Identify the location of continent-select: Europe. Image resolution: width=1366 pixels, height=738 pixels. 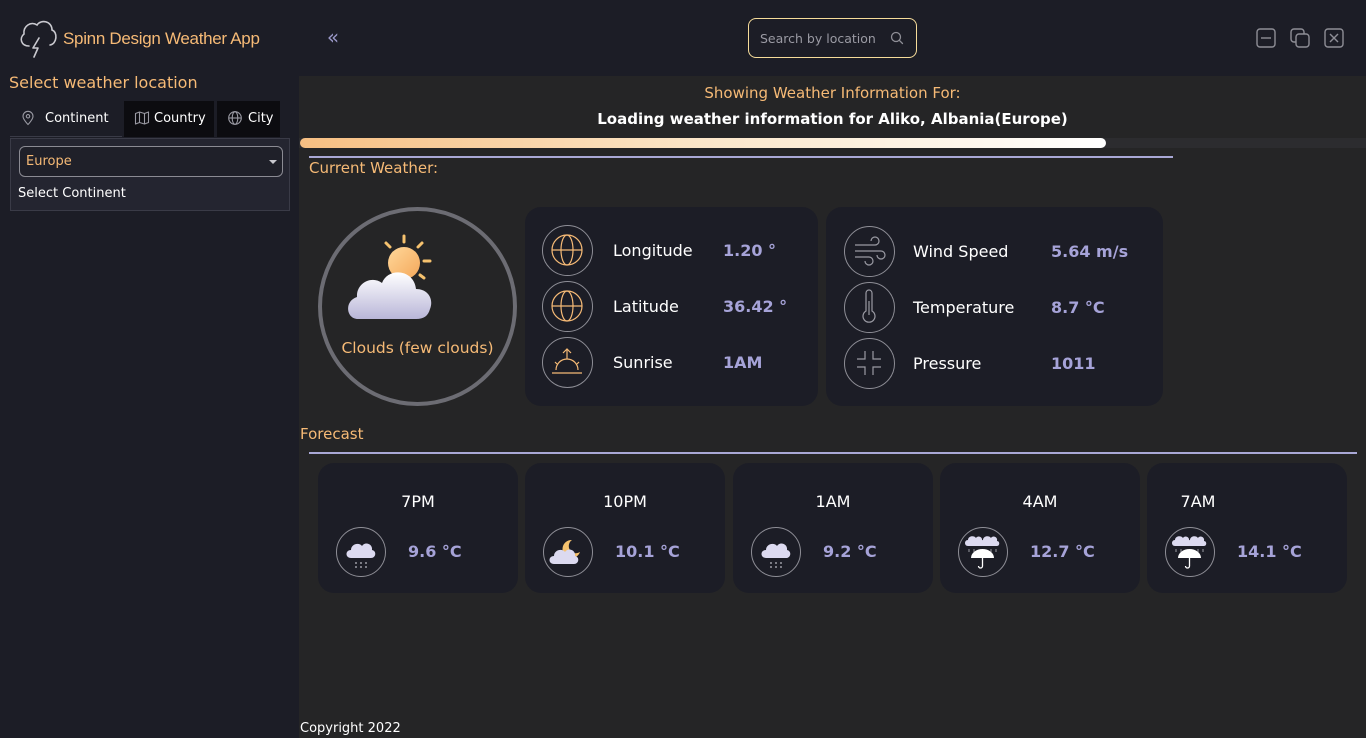
(151, 161).